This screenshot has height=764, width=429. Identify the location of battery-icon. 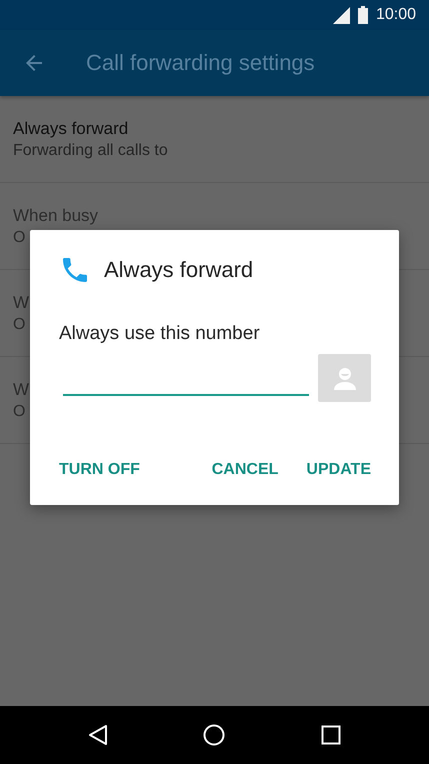
(363, 15).